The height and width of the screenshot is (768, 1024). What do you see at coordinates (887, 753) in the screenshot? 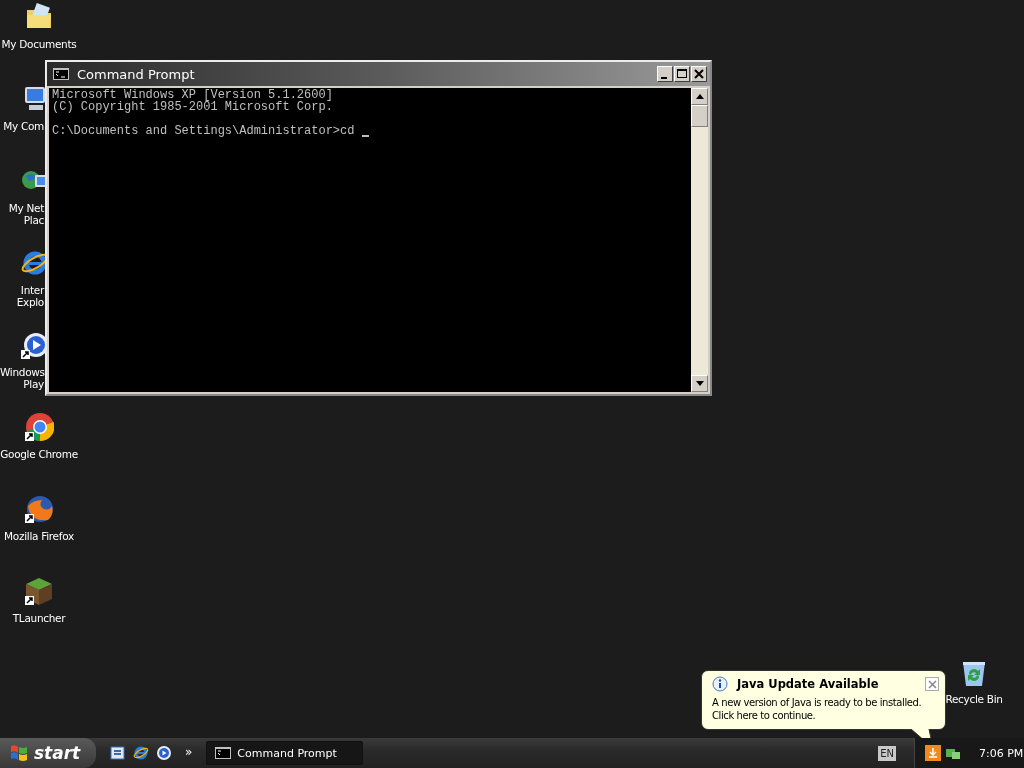
I see `language-indicator: EN` at bounding box center [887, 753].